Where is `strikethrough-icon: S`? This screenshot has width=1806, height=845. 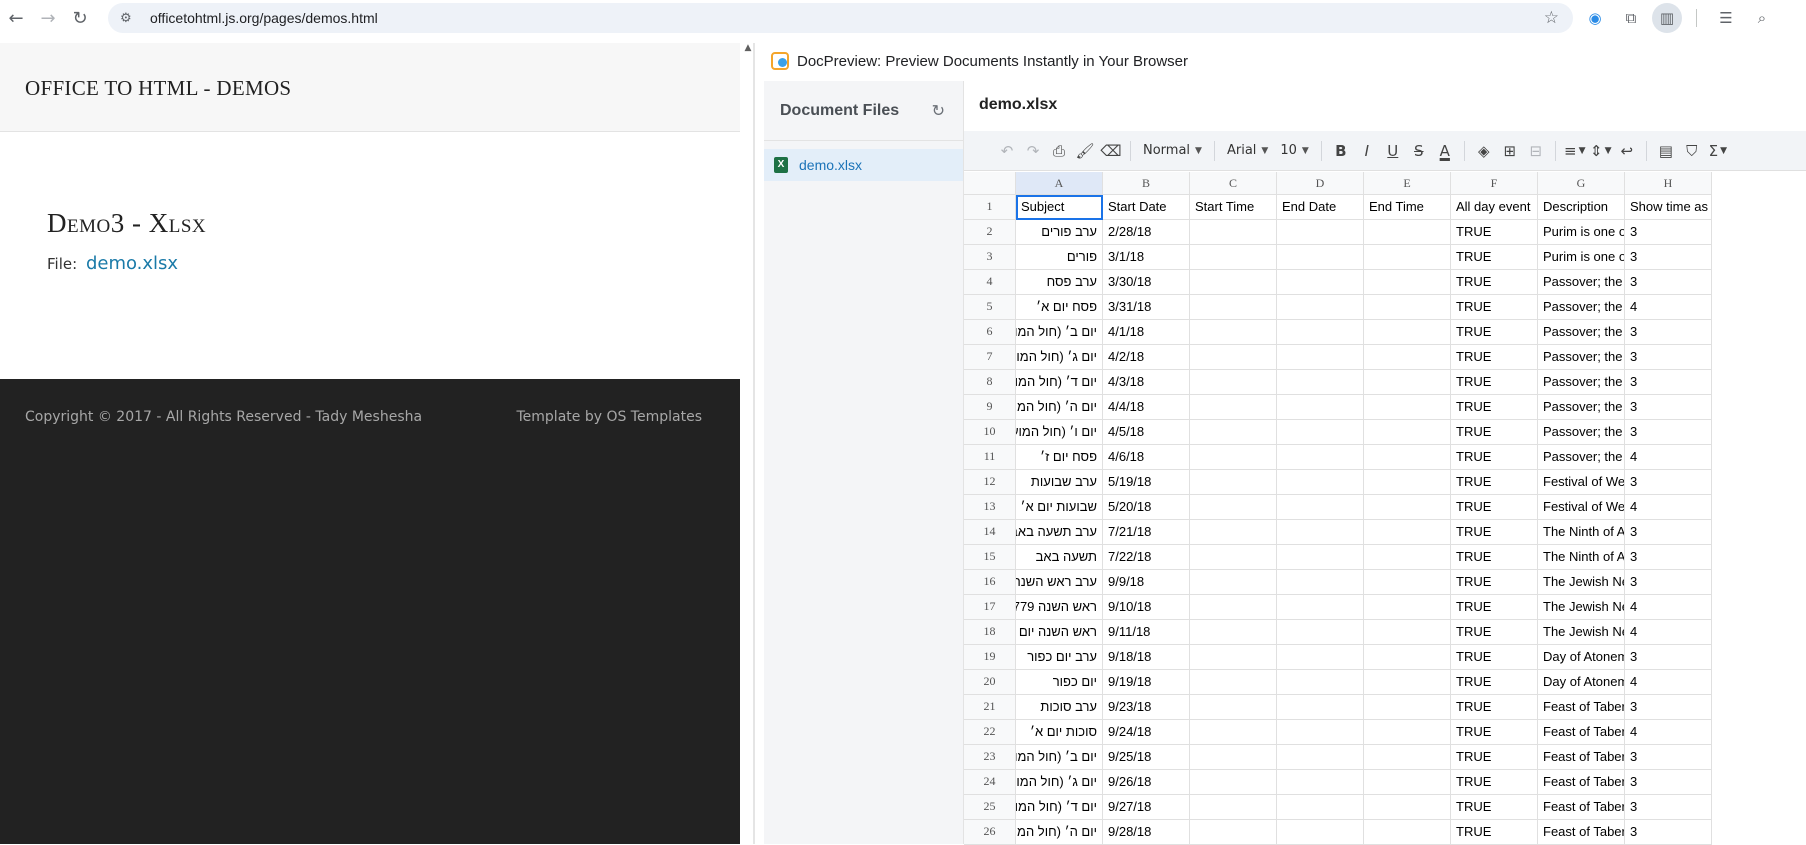
strikethrough-icon: S is located at coordinates (1419, 151).